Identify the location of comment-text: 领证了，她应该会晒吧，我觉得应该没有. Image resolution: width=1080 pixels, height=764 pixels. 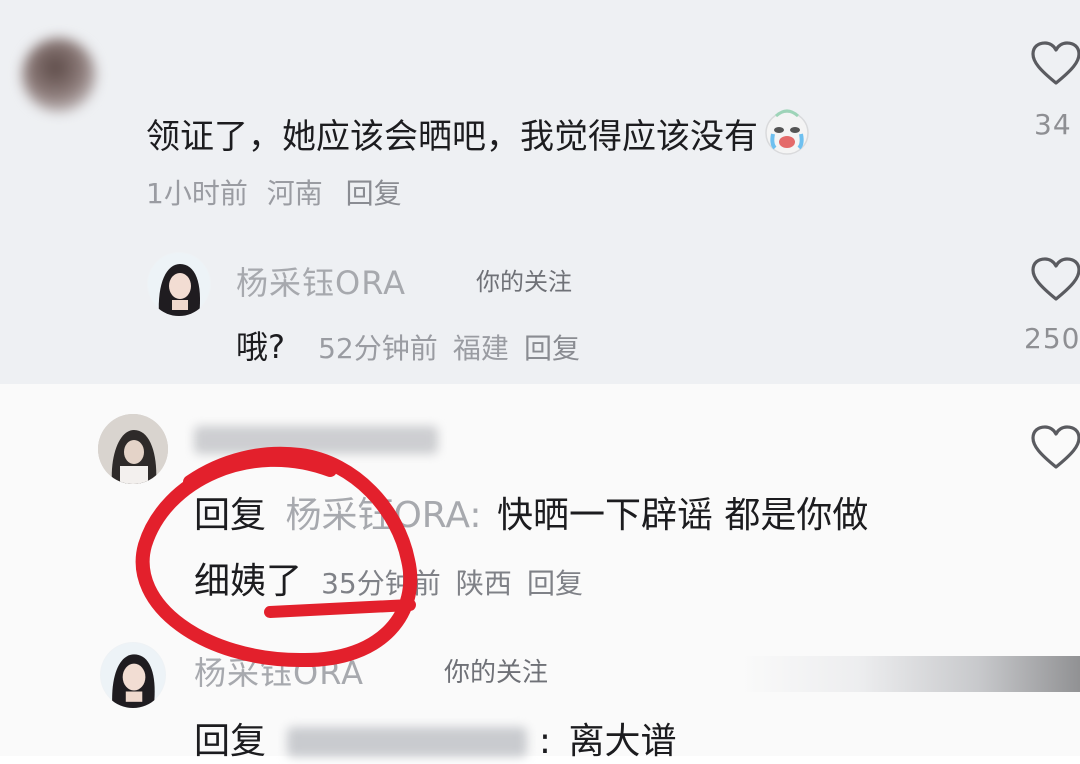
(479, 135).